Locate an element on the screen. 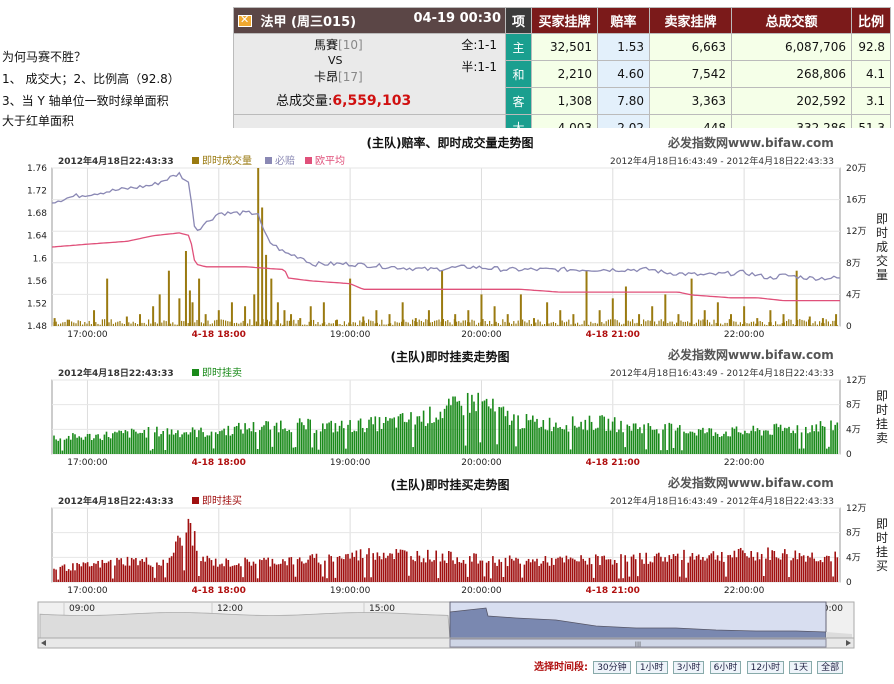  row-opt: 客 is located at coordinates (518, 101).